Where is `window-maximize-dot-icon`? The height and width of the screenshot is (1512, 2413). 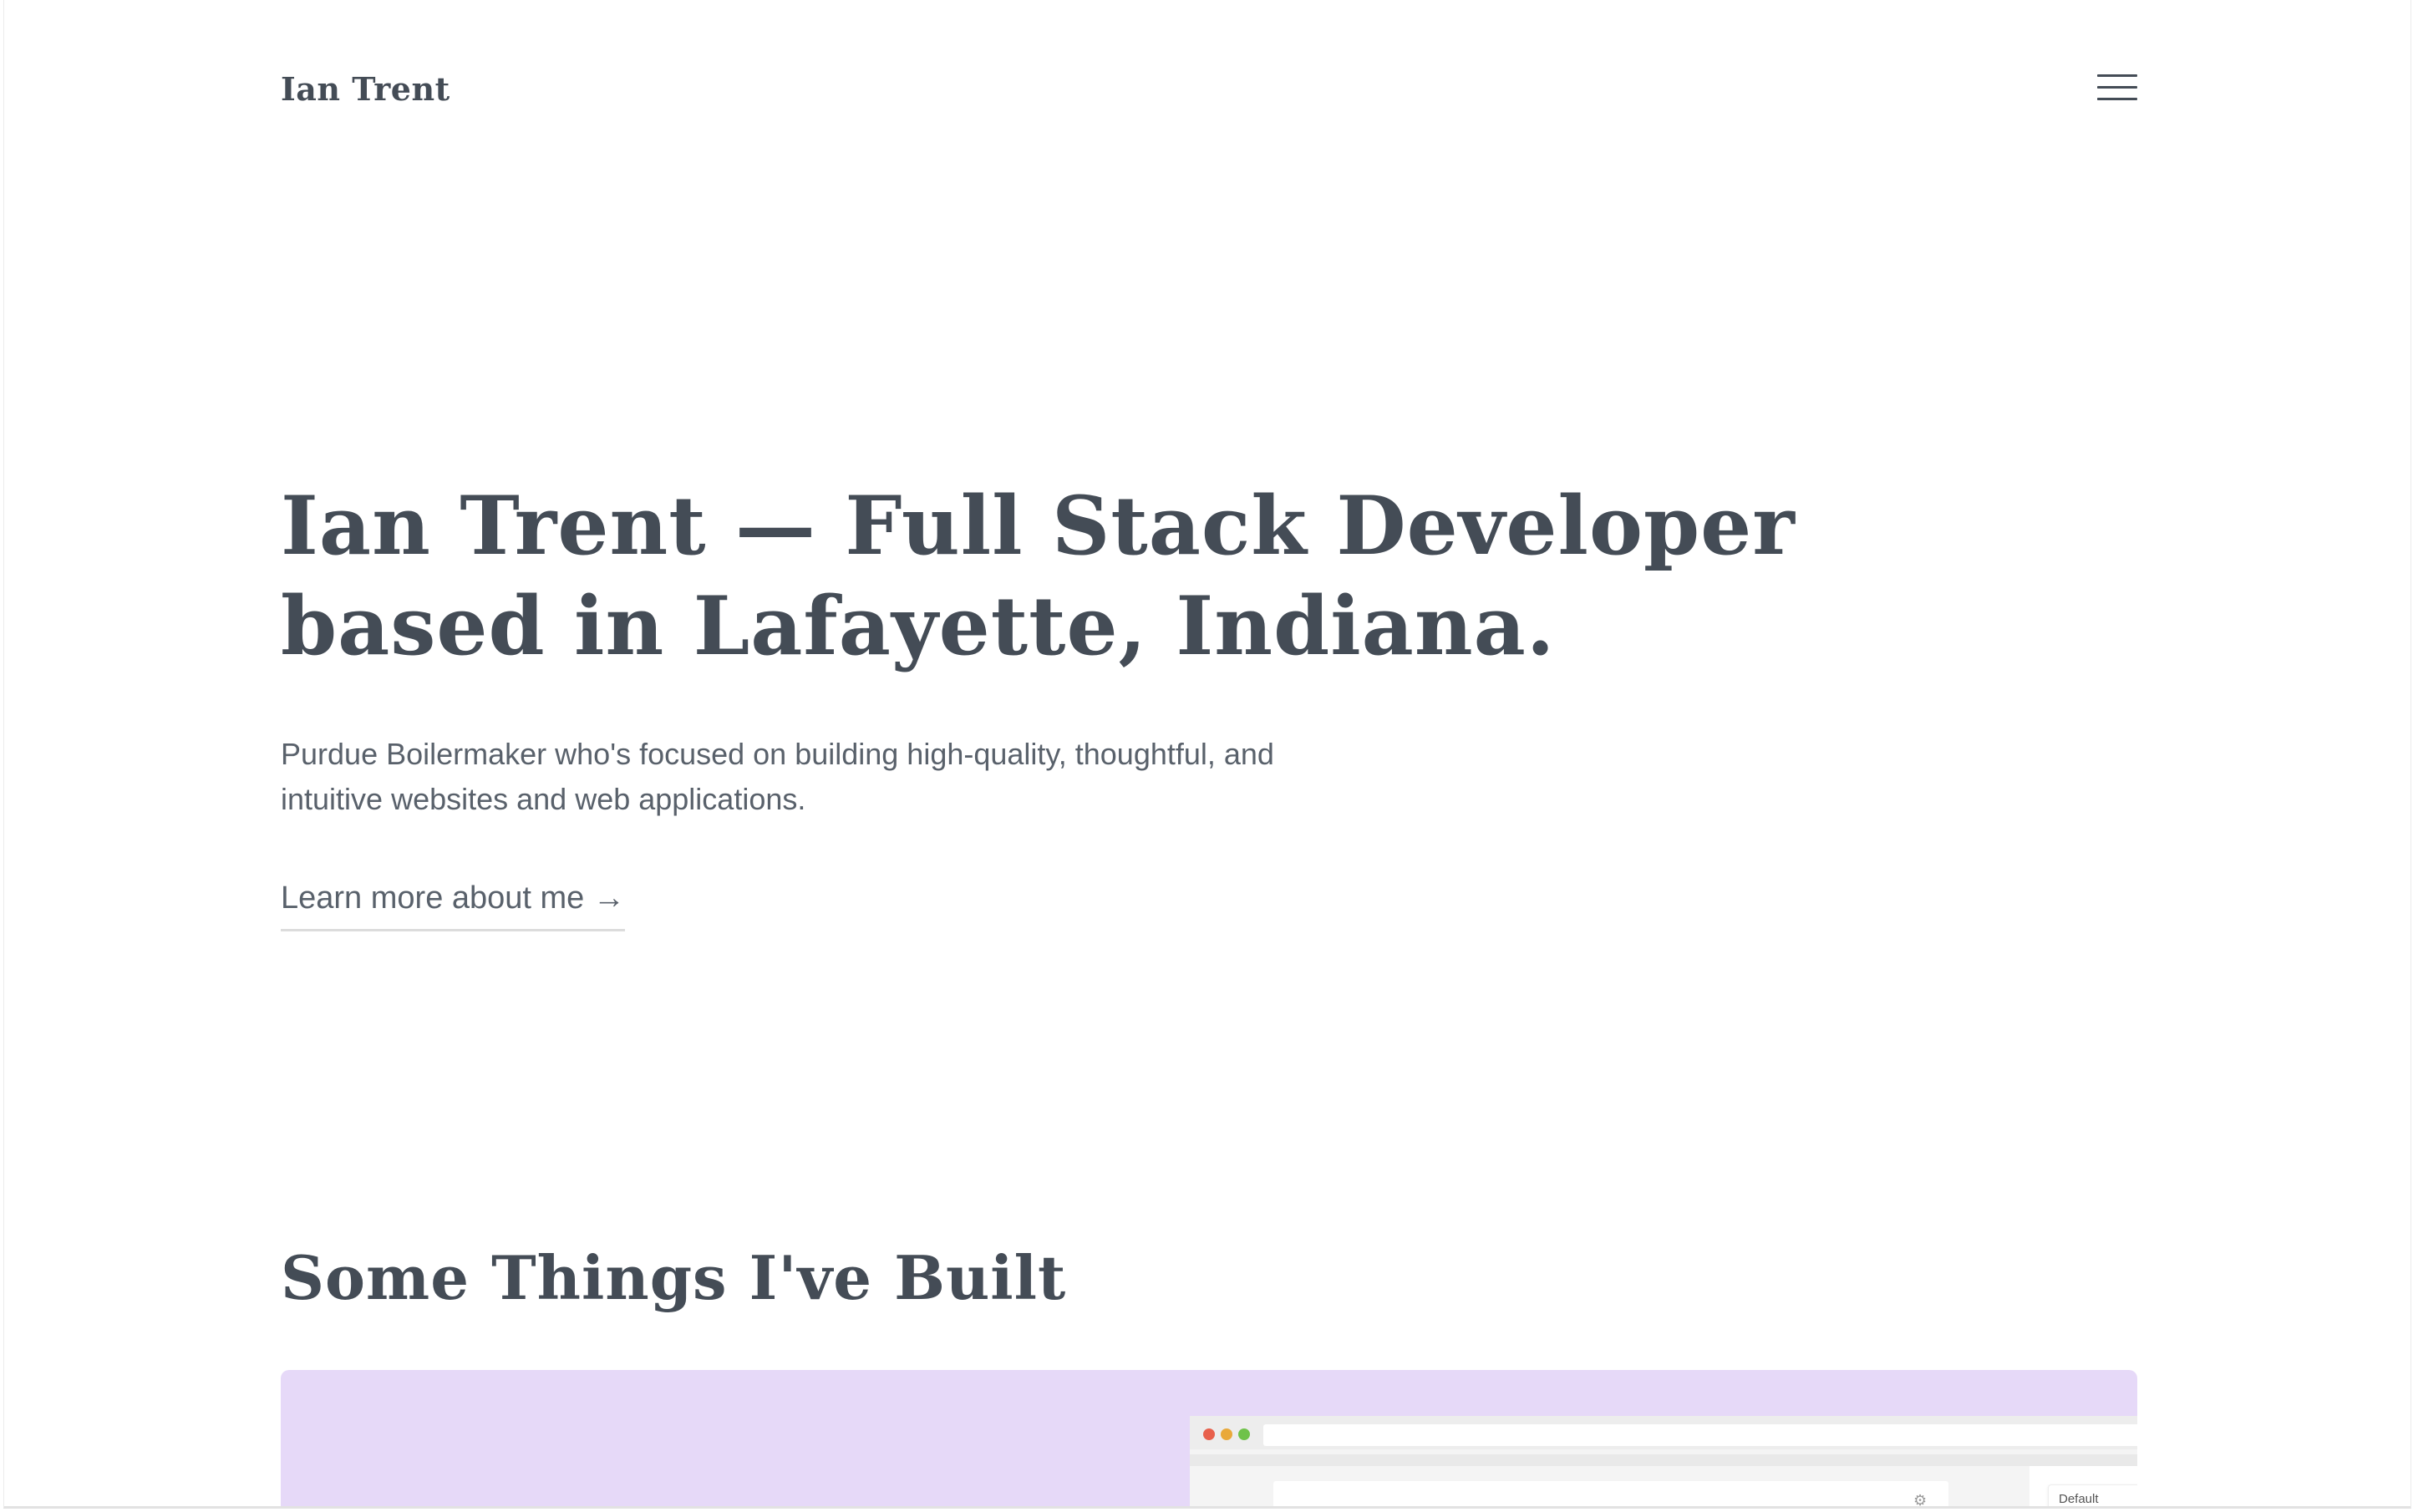
window-maximize-dot-icon is located at coordinates (1244, 1434).